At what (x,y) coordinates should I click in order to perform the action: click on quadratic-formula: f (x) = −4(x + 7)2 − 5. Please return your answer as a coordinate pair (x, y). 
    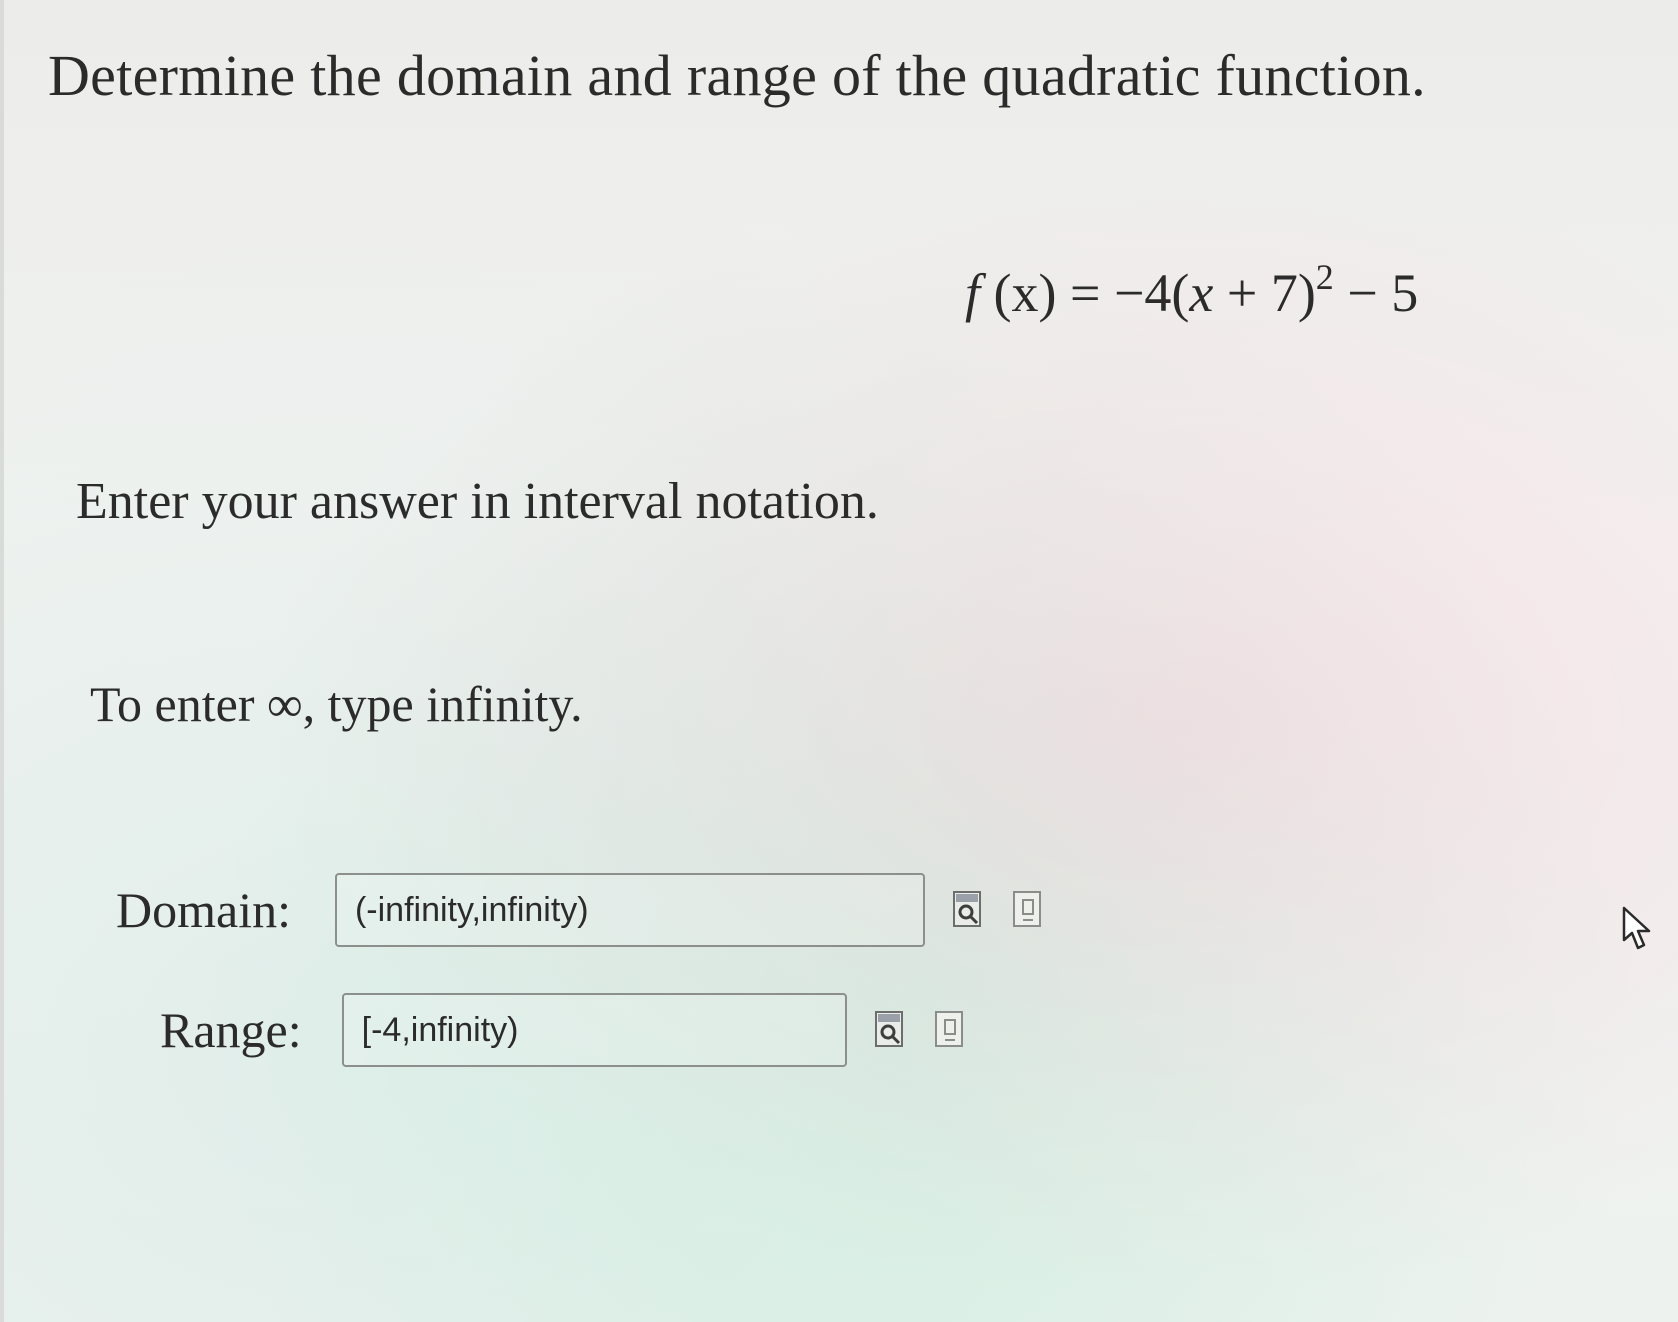
    Looking at the image, I should click on (1192, 291).